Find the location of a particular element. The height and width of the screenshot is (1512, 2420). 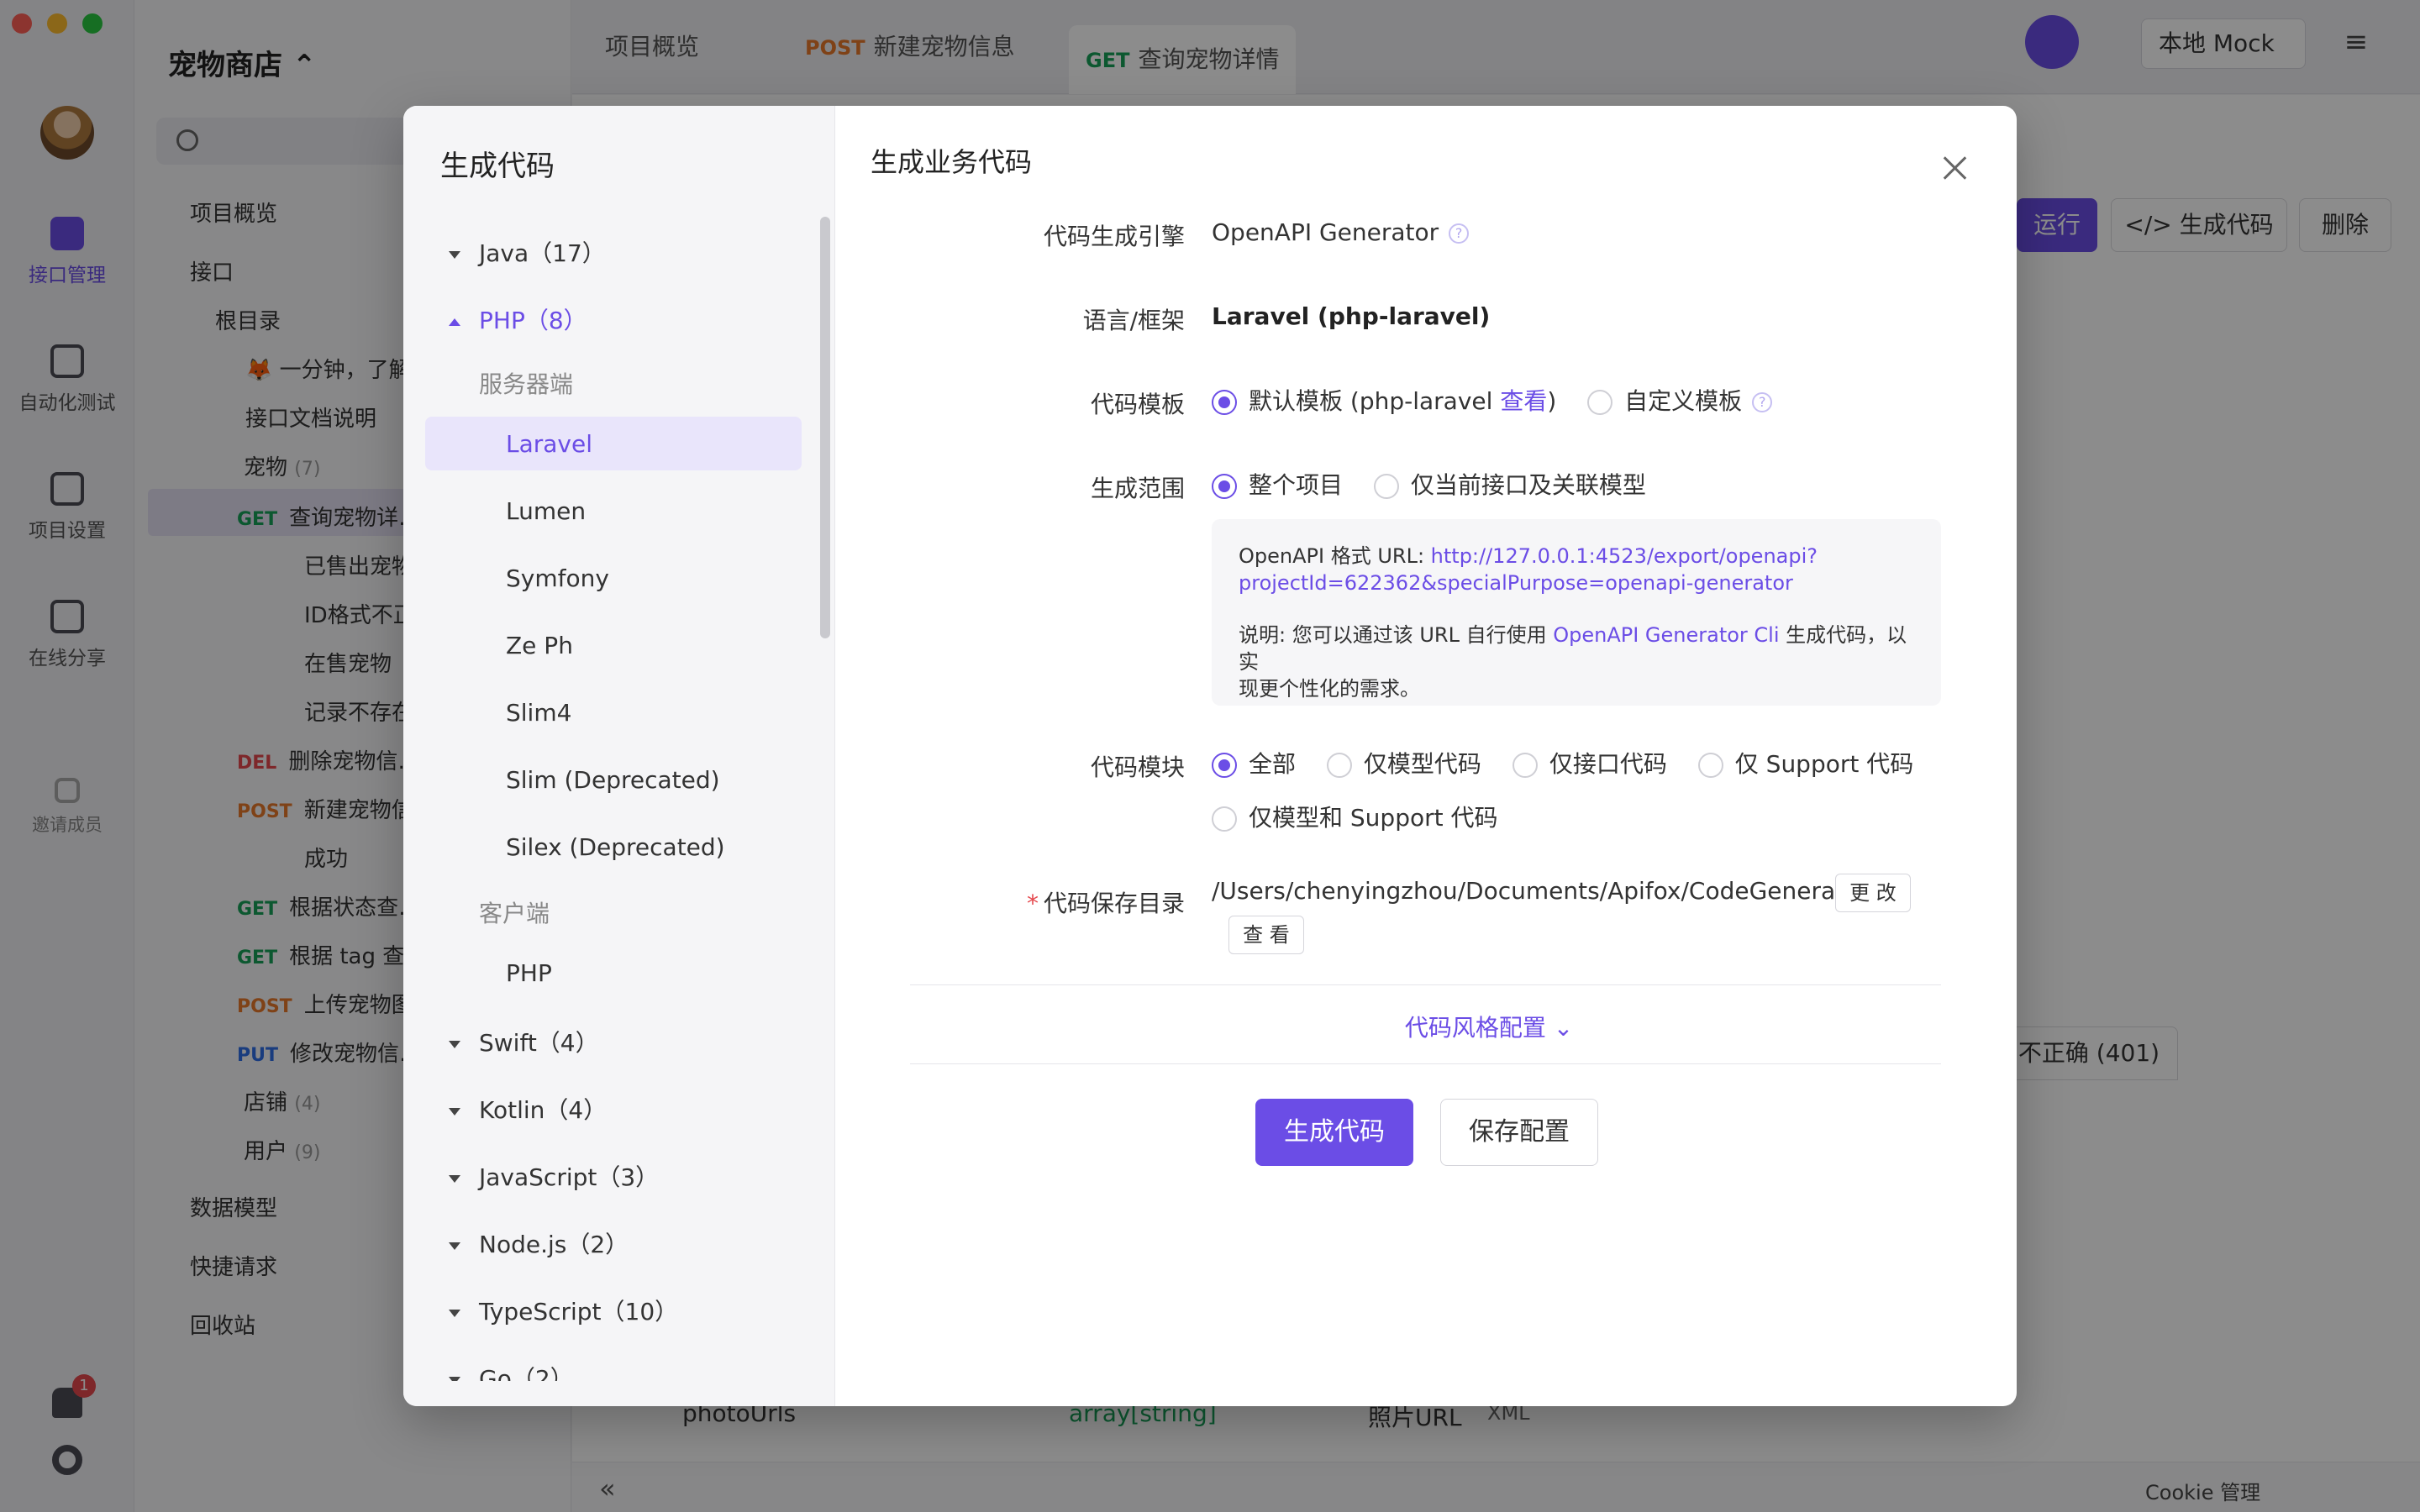

option-text: 仅接口代码 is located at coordinates (1608, 764).